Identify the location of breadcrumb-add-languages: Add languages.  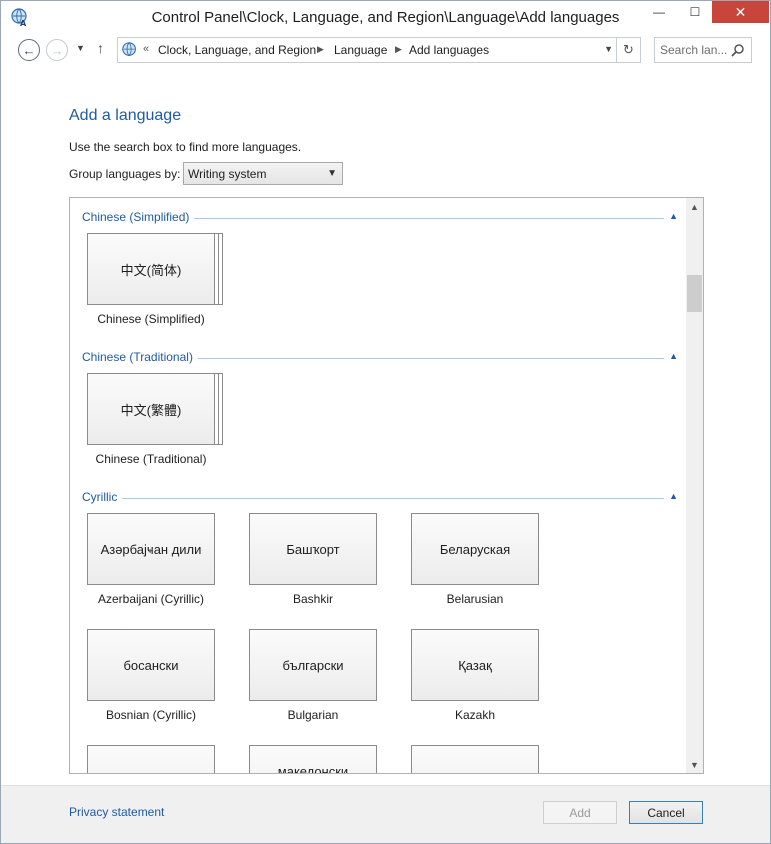
(449, 50).